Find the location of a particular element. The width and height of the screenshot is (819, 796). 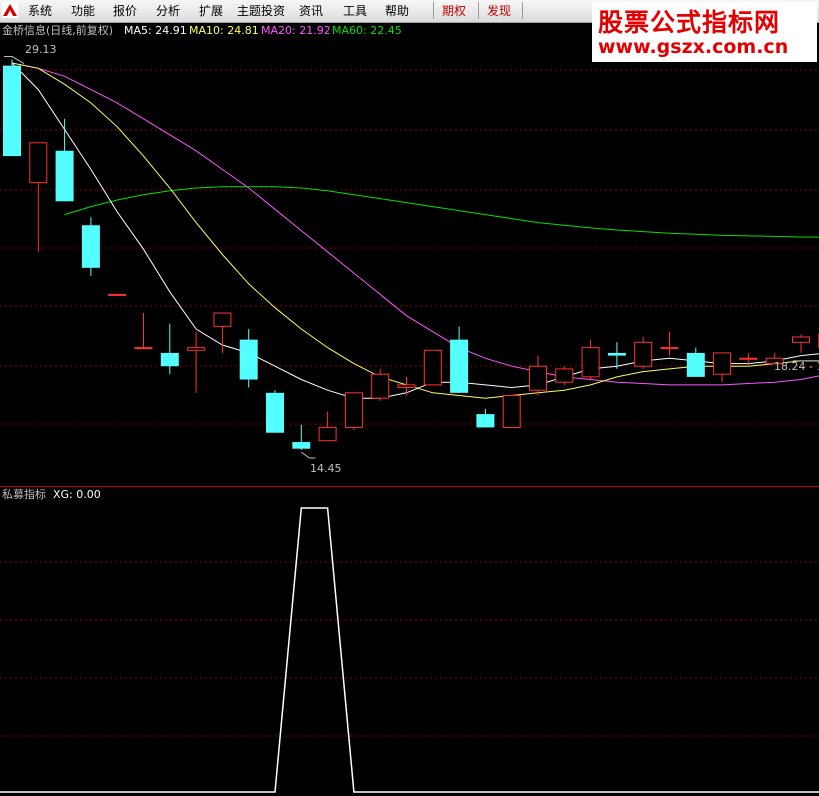

main-header-ma10: MA10: 24.81 is located at coordinates (224, 30).